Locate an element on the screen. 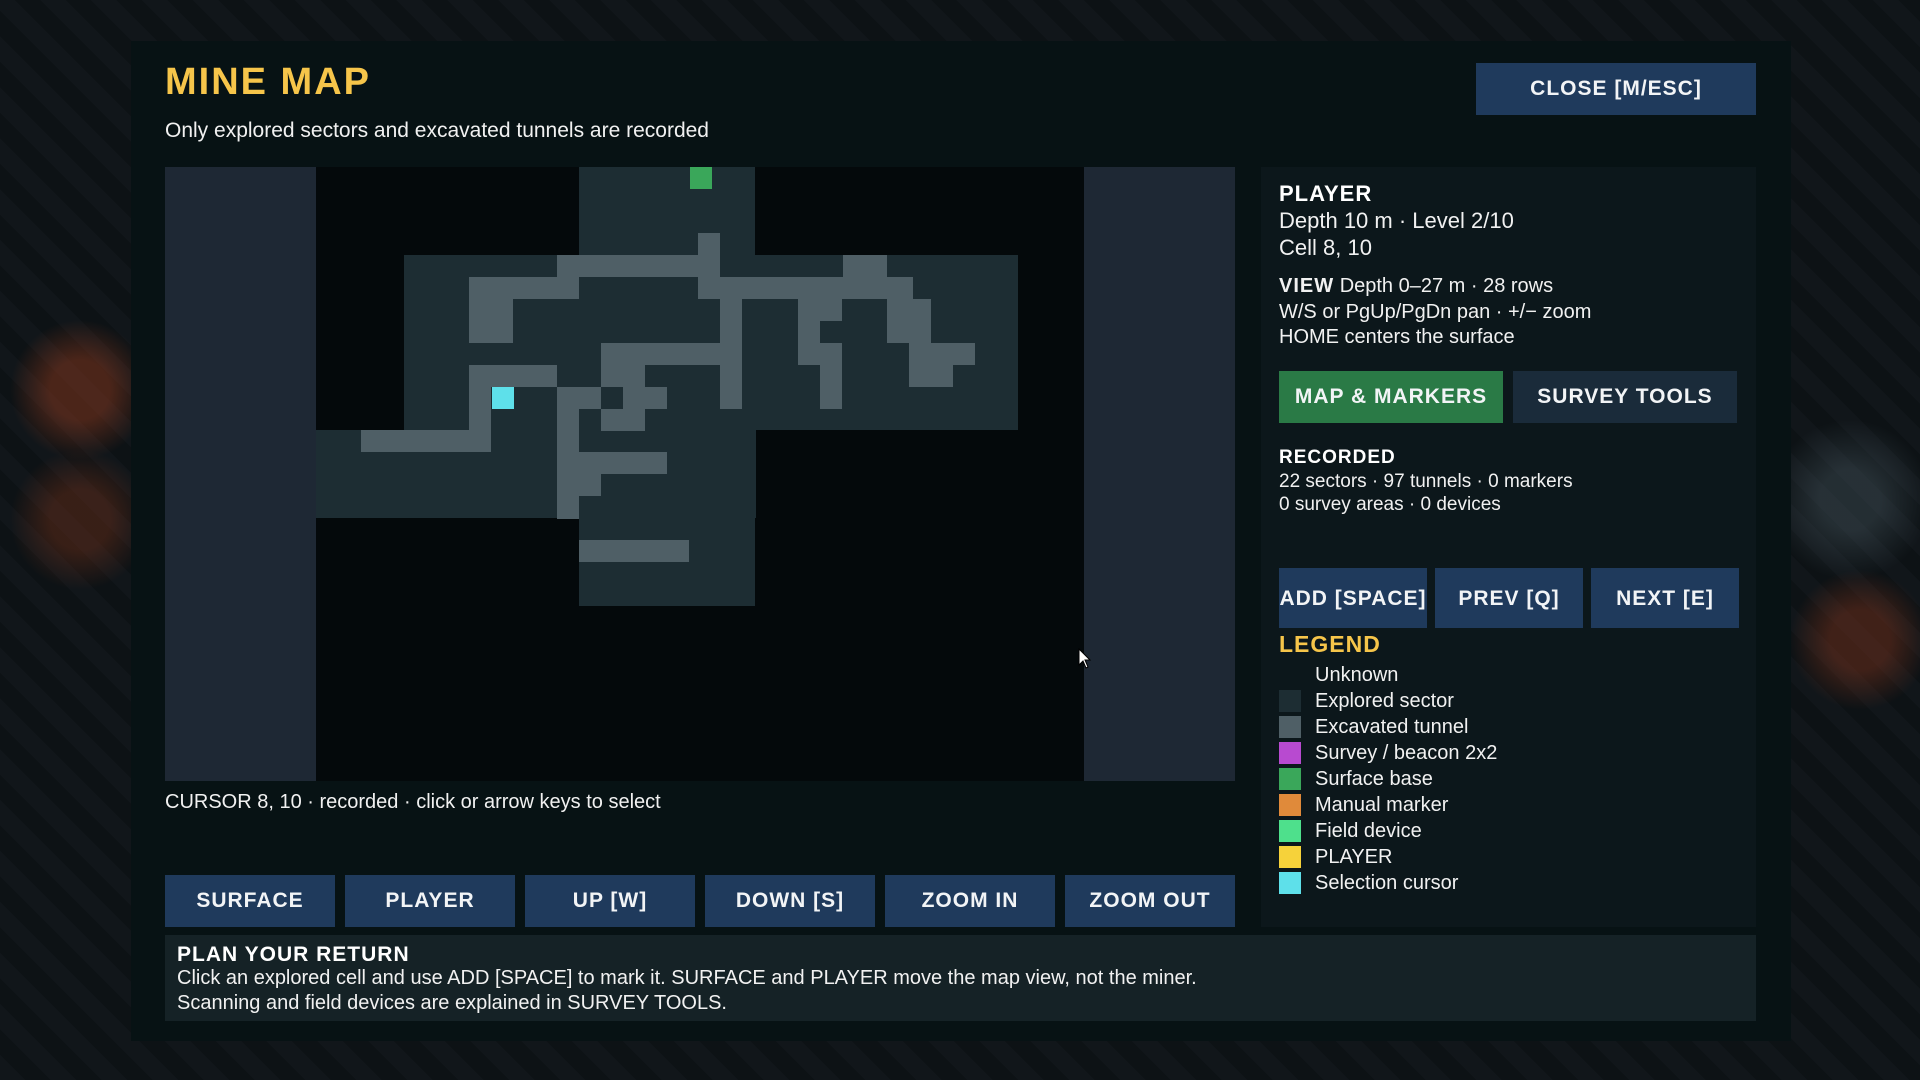 This screenshot has height=1080, width=1920. legend-label: PLAYER is located at coordinates (1354, 856).